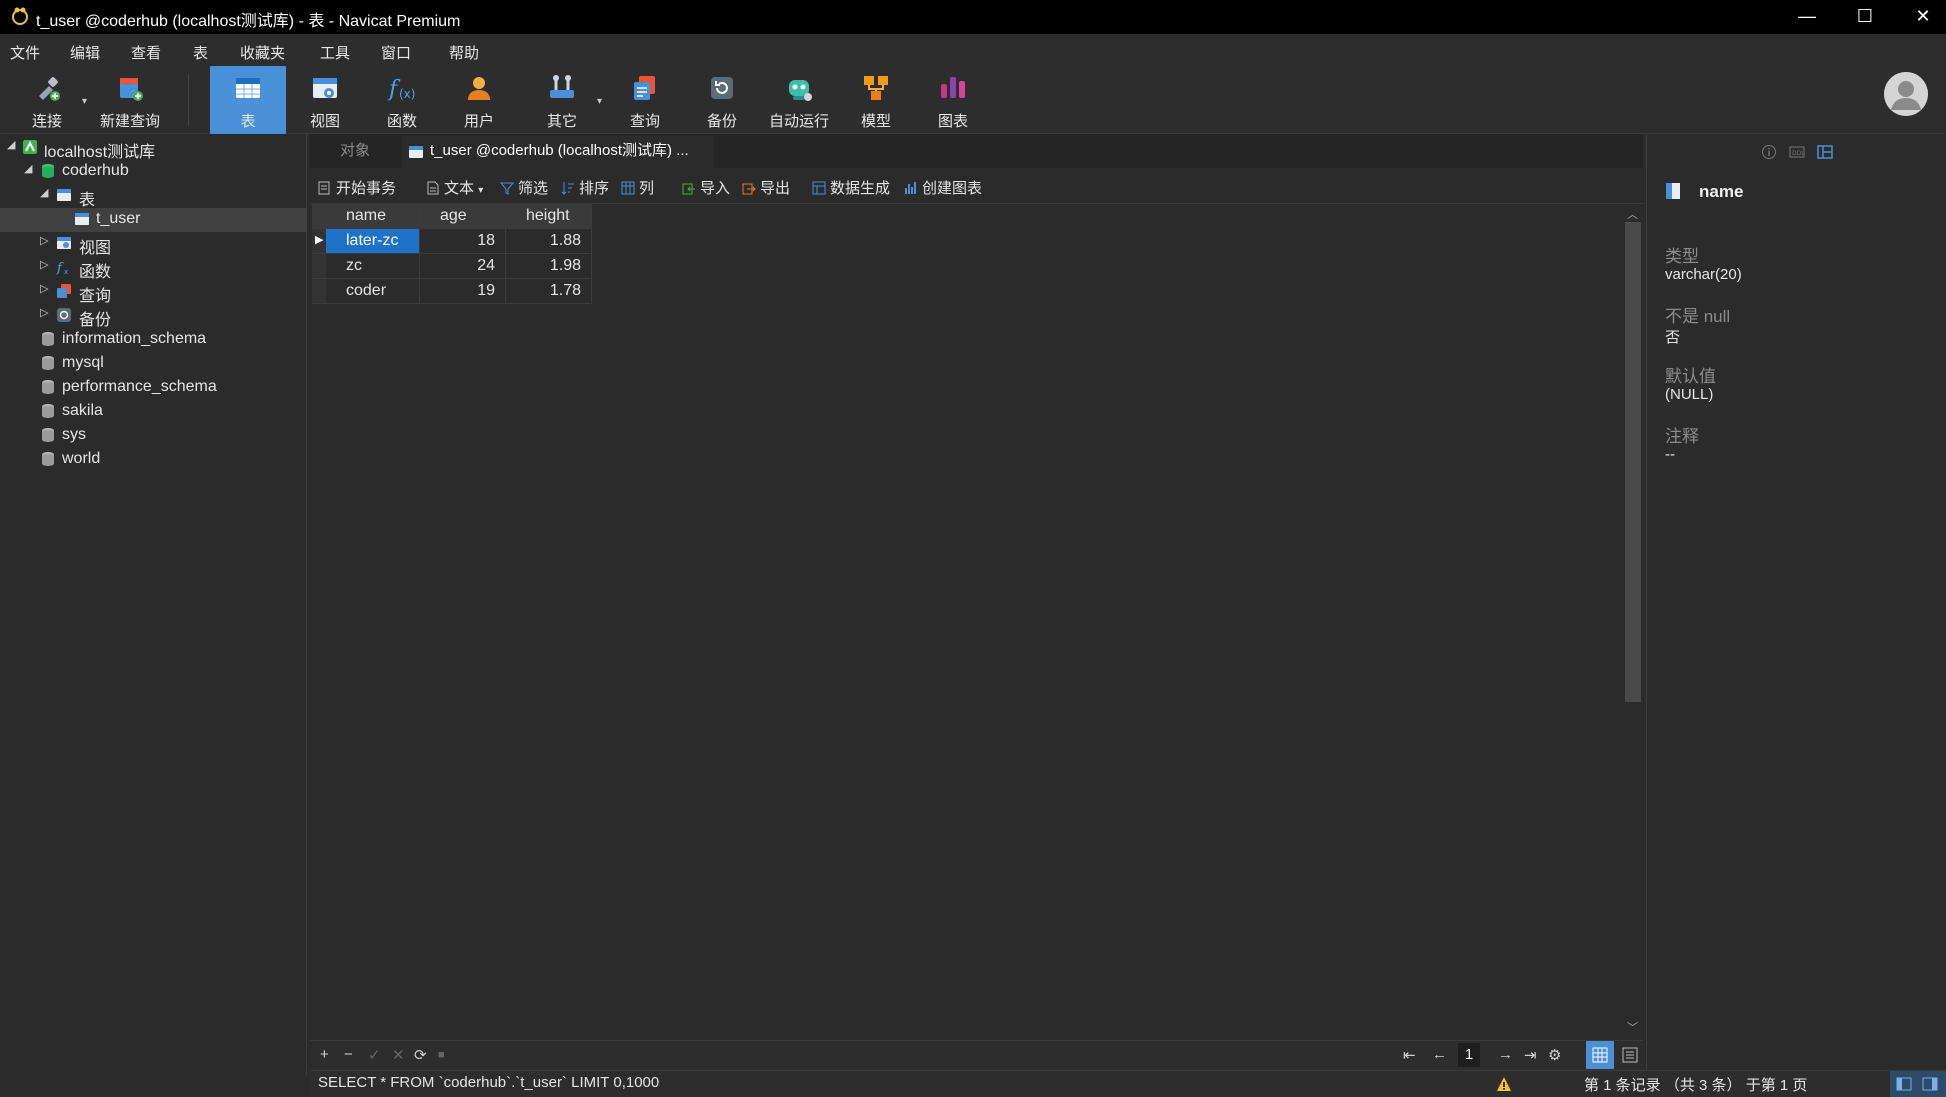 This screenshot has width=1946, height=1097. Describe the element at coordinates (319, 241) in the screenshot. I see `row-selector: ▶` at that location.